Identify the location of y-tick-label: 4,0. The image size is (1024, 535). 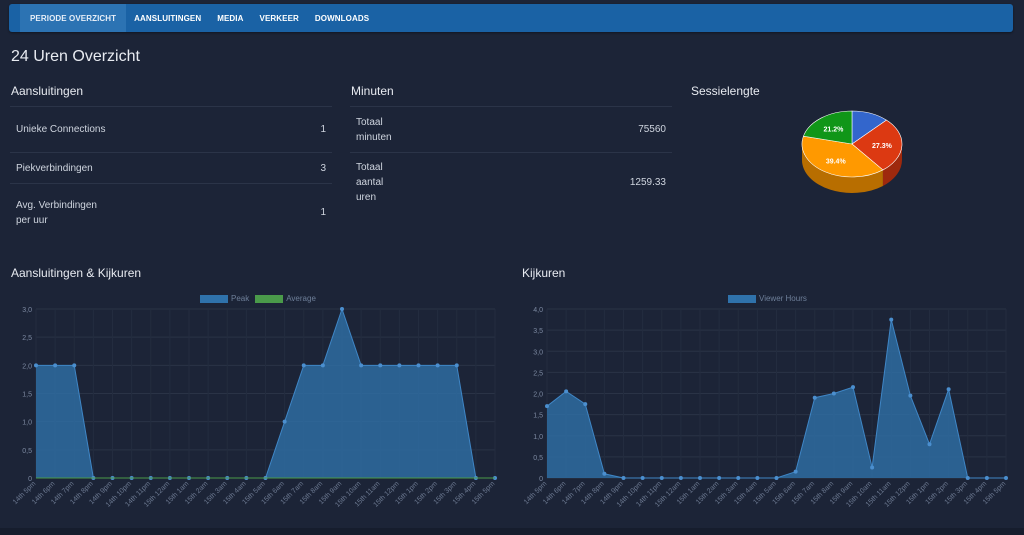
(538, 310).